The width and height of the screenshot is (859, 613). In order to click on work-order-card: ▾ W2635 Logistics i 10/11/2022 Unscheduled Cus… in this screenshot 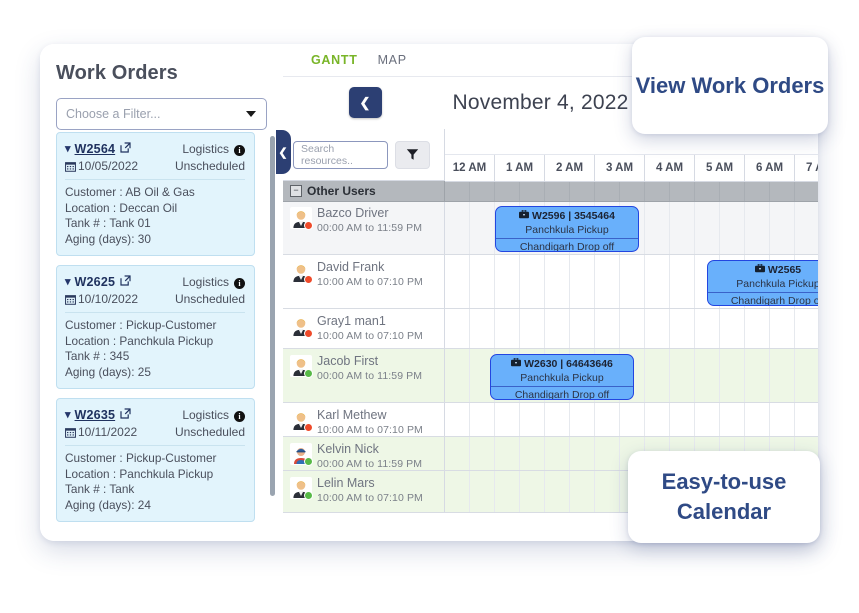, I will do `click(155, 460)`.